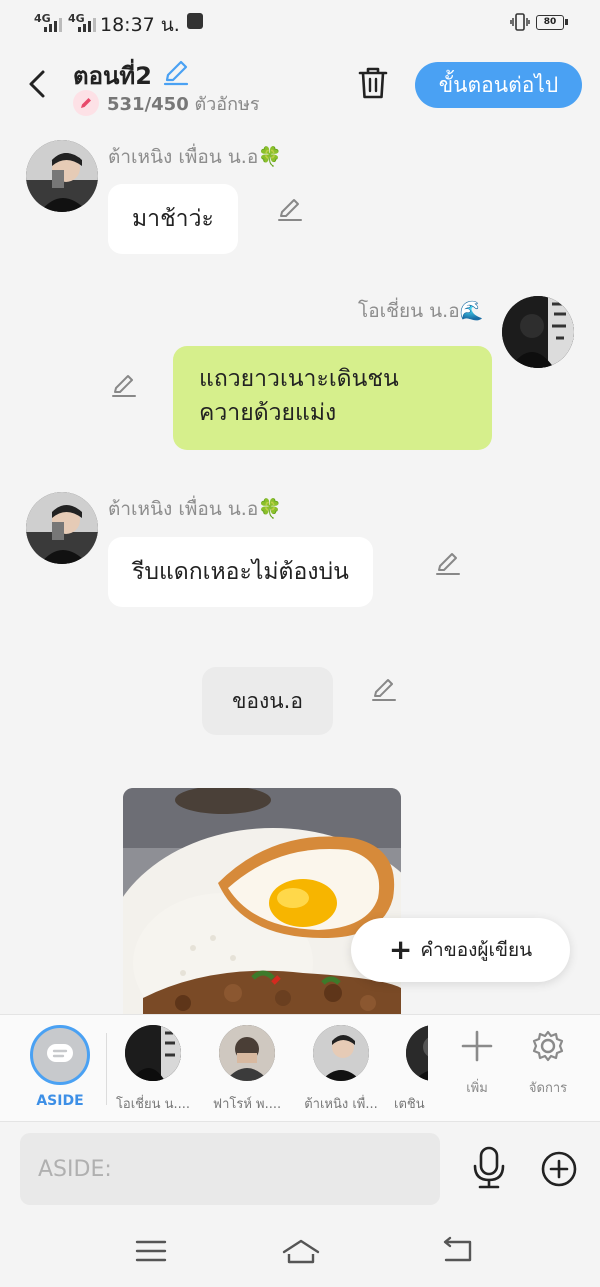  Describe the element at coordinates (498, 85) in the screenshot. I see `next-step-button: ขั้นตอนต่อไป` at that location.